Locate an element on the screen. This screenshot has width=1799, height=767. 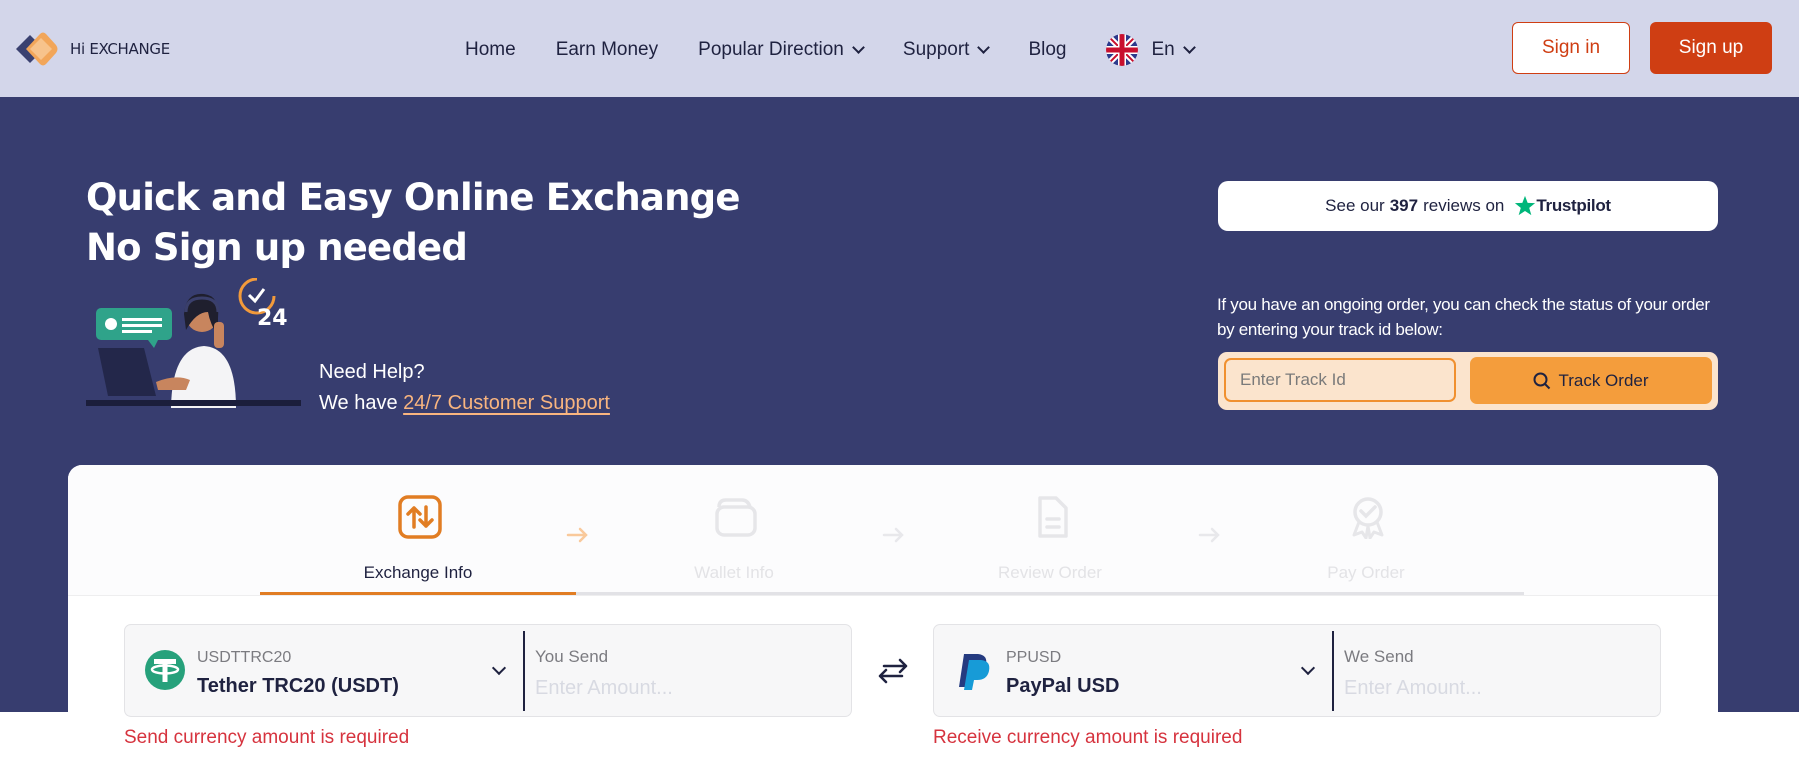
trustpilot-prefix: See our is located at coordinates (1355, 205).